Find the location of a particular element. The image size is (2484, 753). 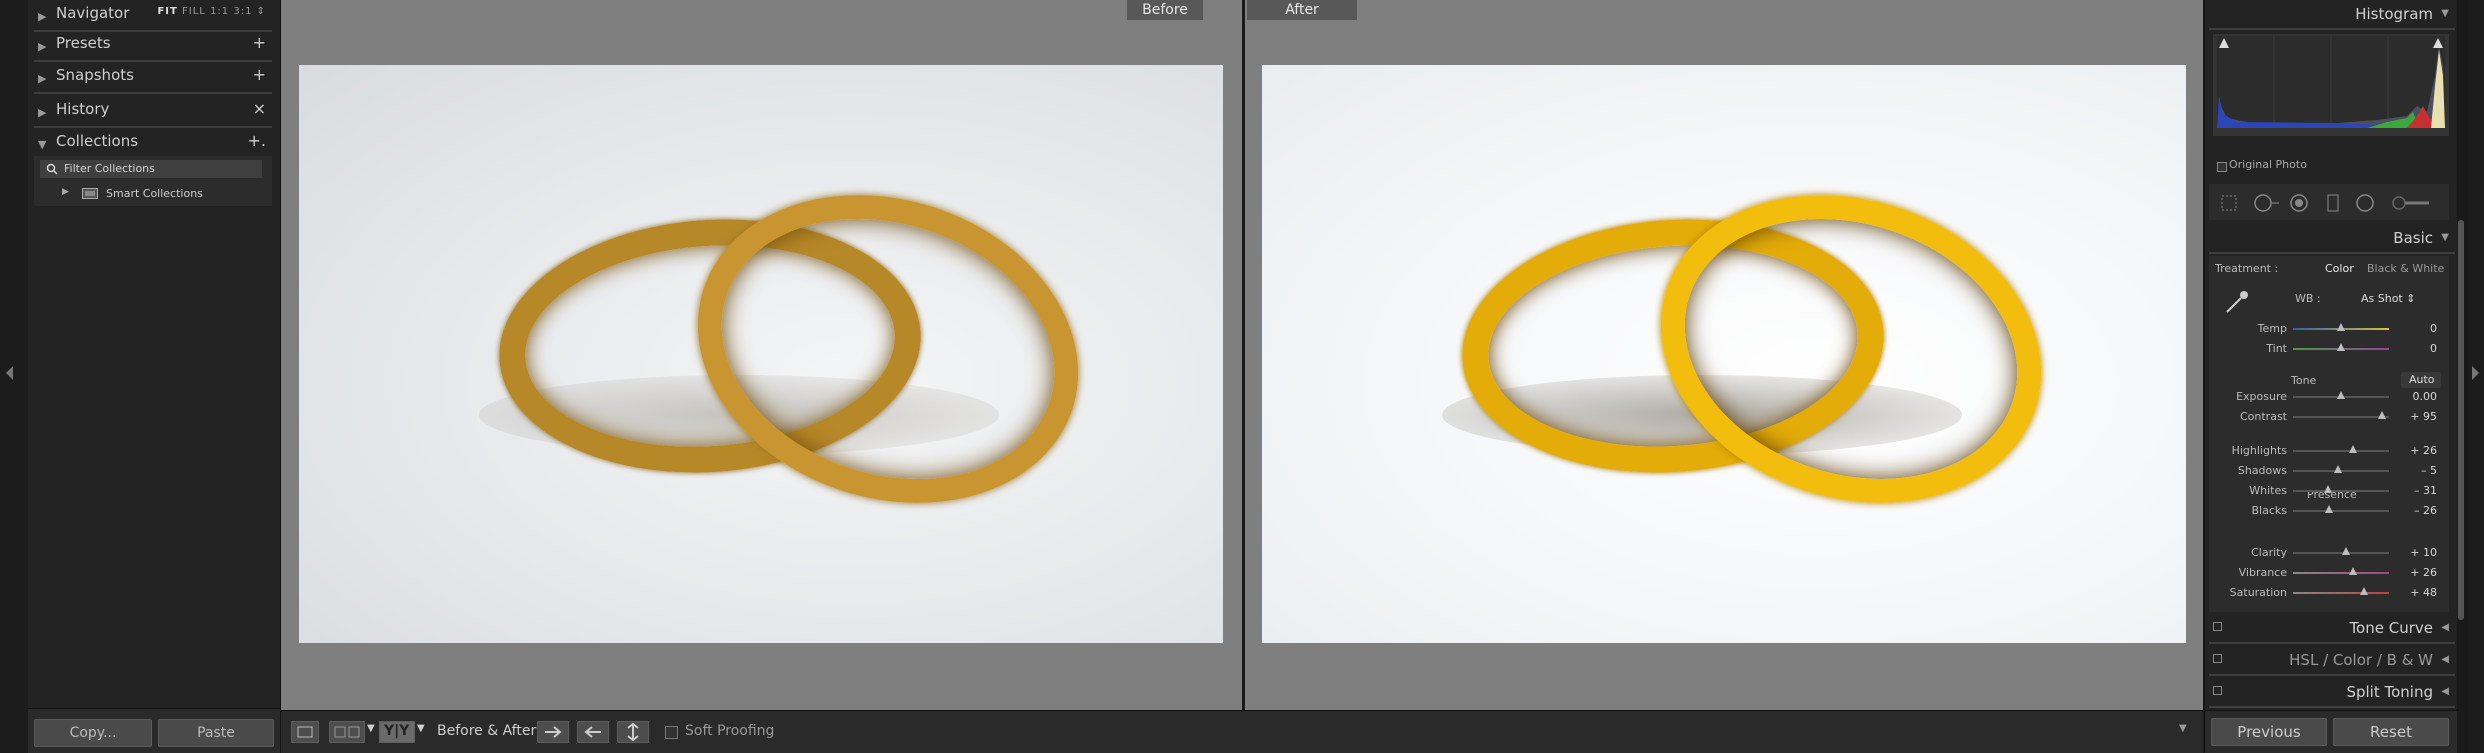

toolbar-options-arrow-icon: ▼ is located at coordinates (2183, 728).